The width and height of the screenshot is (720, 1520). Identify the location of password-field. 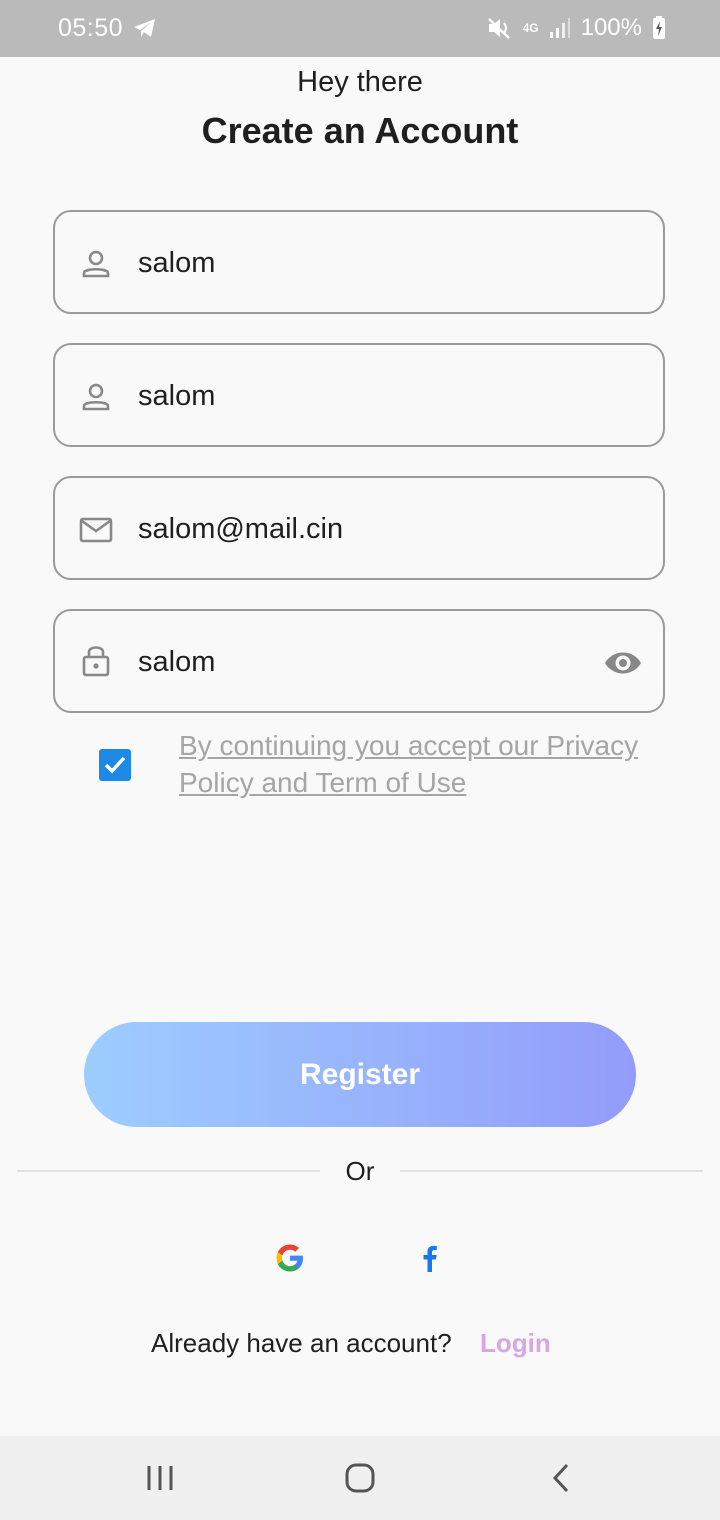
(359, 661).